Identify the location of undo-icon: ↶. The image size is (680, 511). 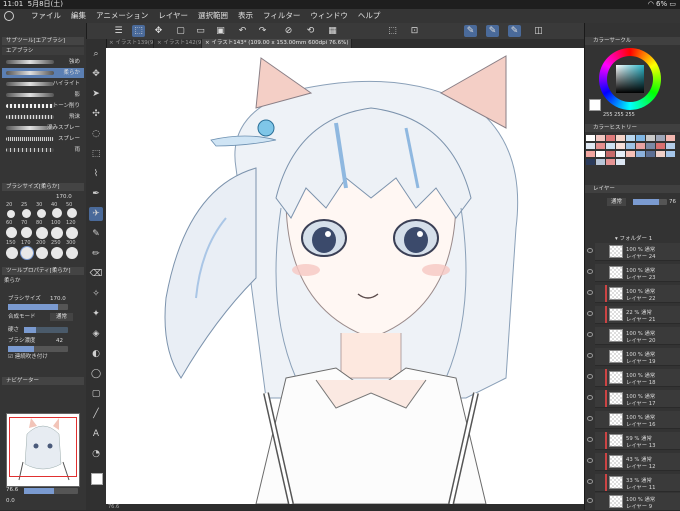
(242, 31).